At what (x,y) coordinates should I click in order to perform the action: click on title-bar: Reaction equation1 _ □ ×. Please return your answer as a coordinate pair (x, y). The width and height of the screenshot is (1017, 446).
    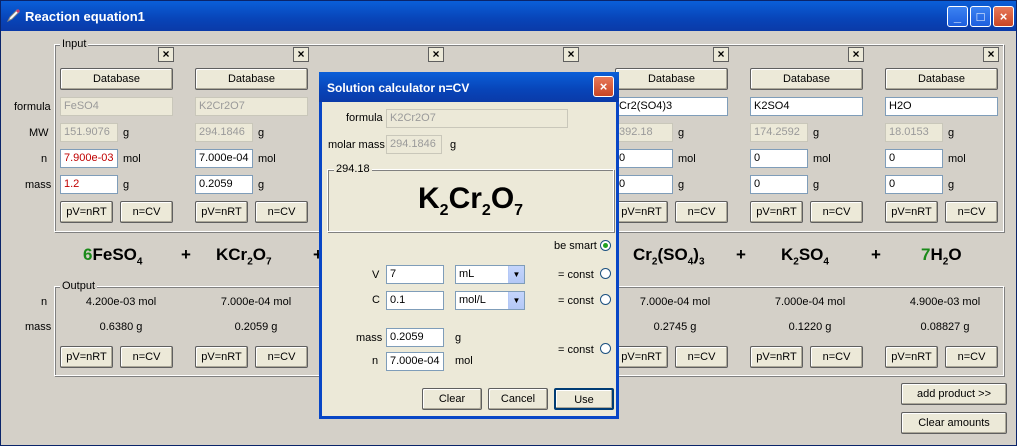
    Looking at the image, I should click on (508, 16).